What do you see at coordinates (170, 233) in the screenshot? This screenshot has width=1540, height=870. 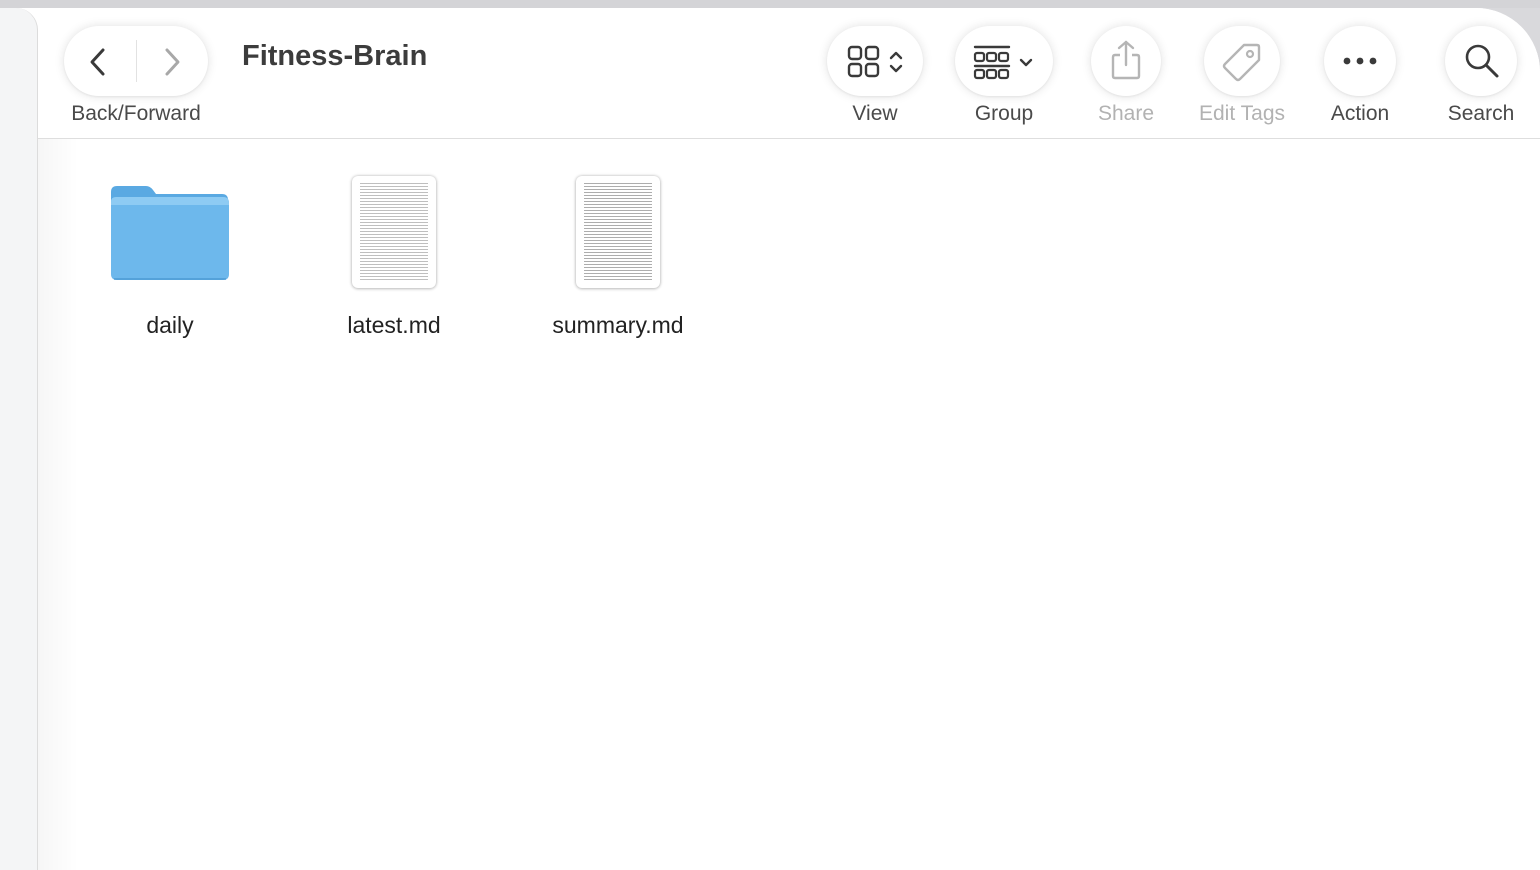 I see `folder-icon` at bounding box center [170, 233].